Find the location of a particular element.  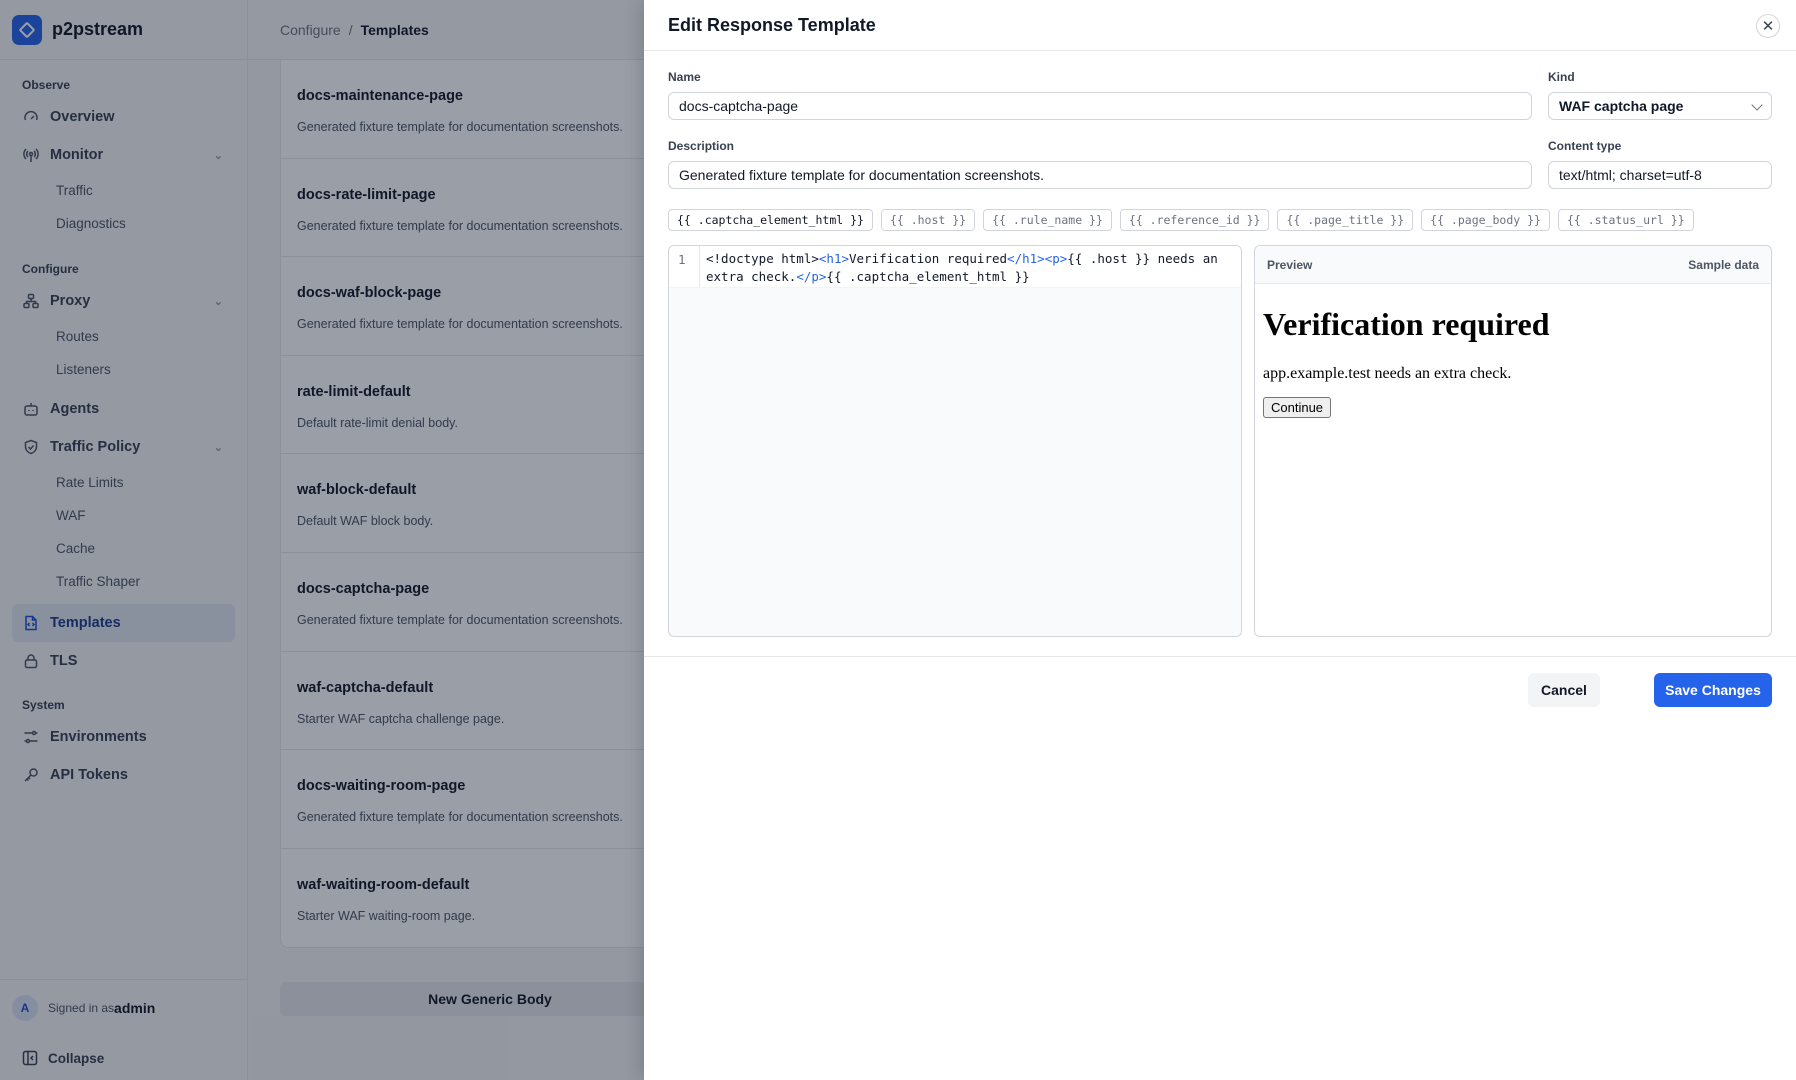

kind-label: Kind is located at coordinates (1561, 77).